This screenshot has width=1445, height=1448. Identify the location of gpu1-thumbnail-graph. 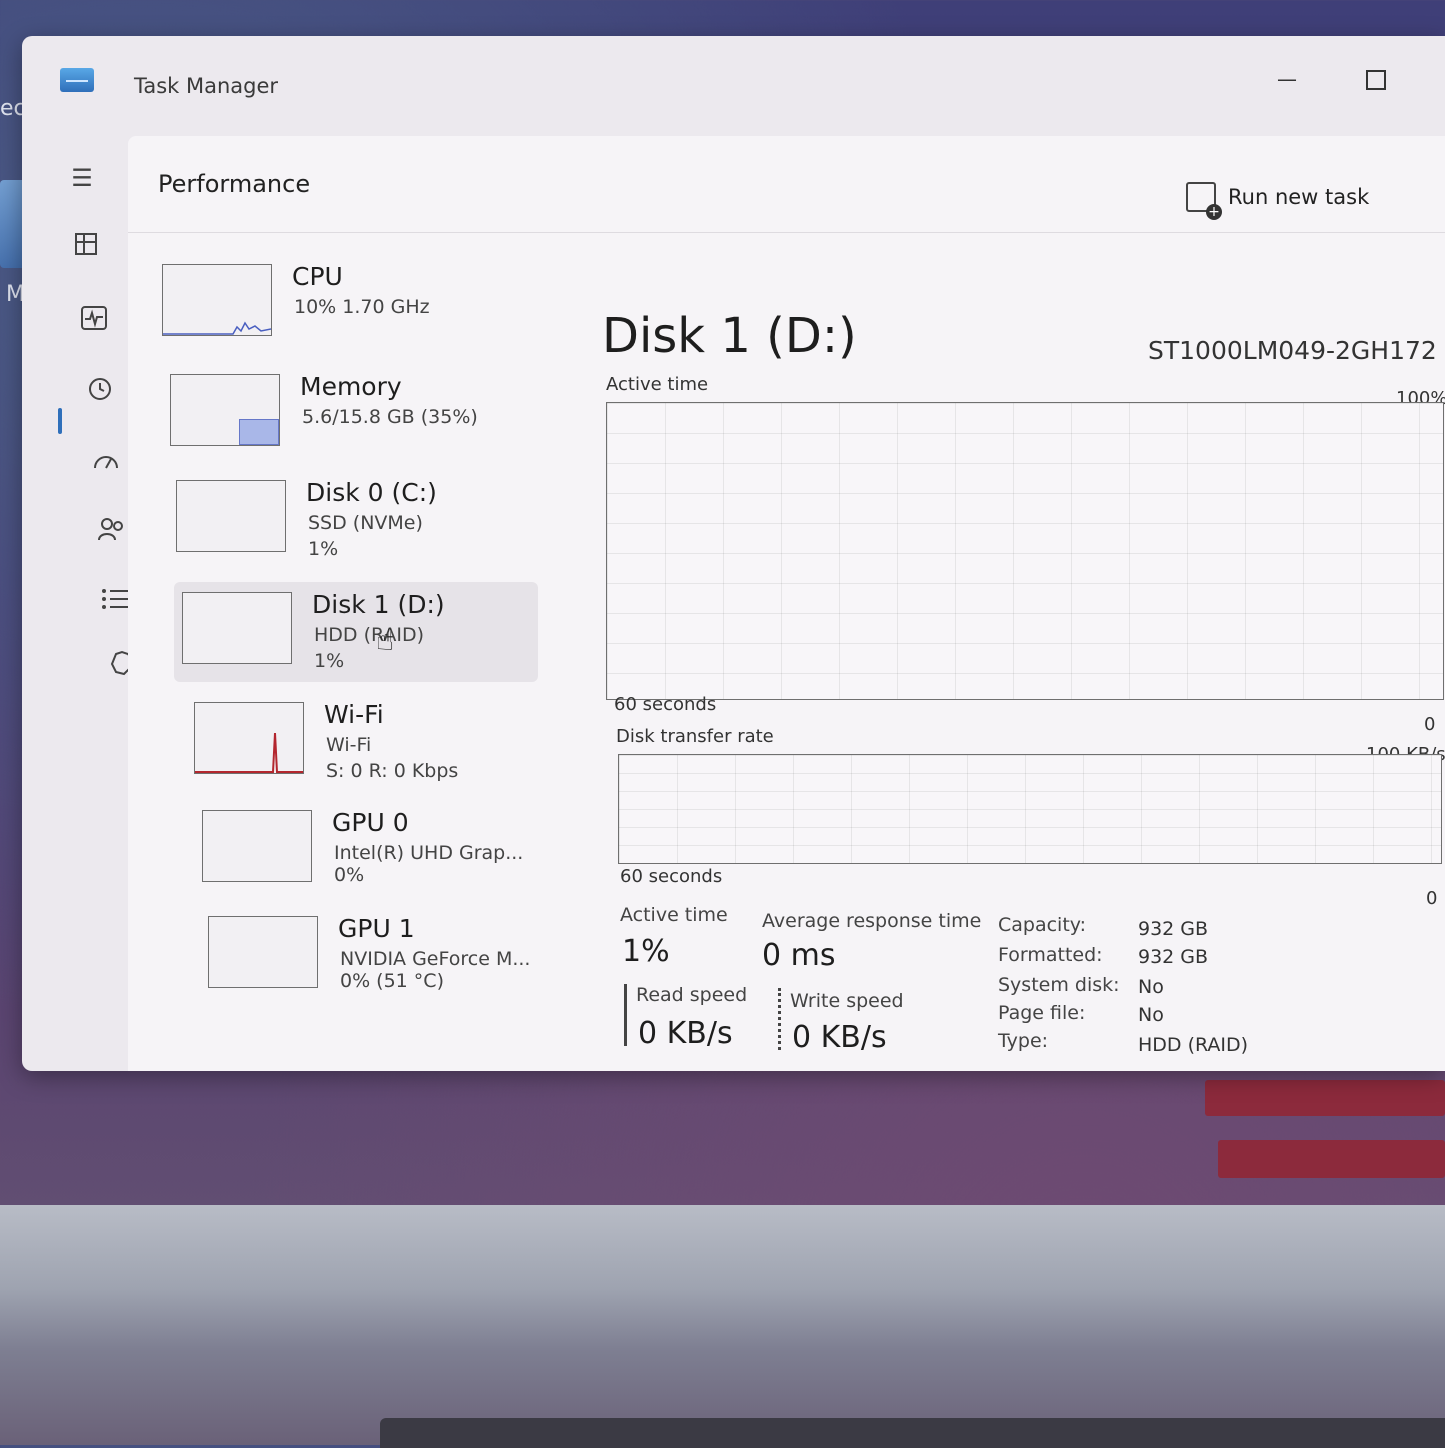
(263, 952).